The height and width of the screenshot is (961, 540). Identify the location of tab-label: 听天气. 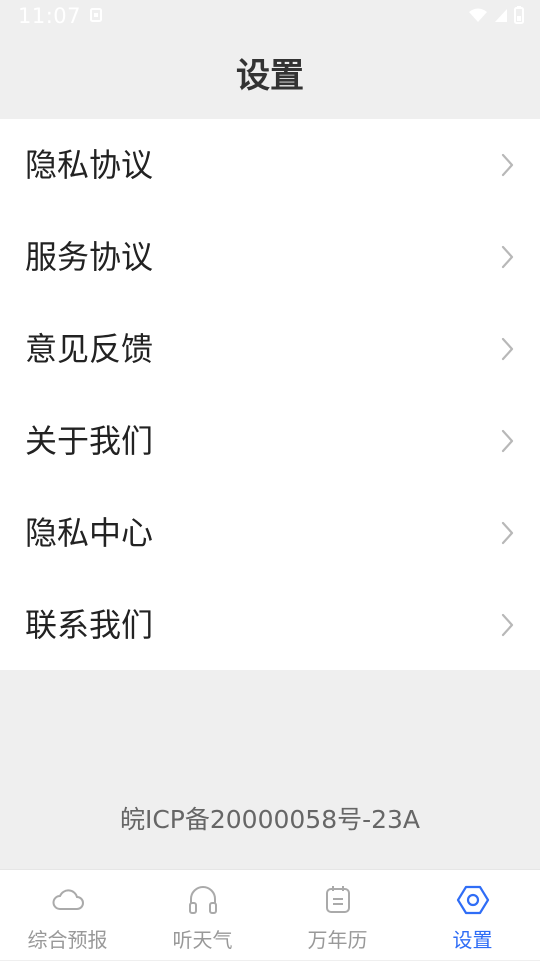
(202, 940).